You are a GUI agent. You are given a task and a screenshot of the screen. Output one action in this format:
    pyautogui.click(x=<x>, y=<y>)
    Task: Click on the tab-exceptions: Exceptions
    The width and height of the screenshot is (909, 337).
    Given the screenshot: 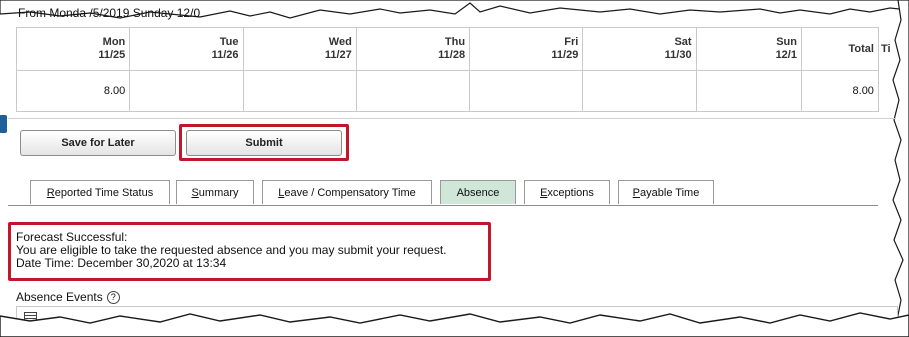 What is the action you would take?
    pyautogui.click(x=567, y=192)
    